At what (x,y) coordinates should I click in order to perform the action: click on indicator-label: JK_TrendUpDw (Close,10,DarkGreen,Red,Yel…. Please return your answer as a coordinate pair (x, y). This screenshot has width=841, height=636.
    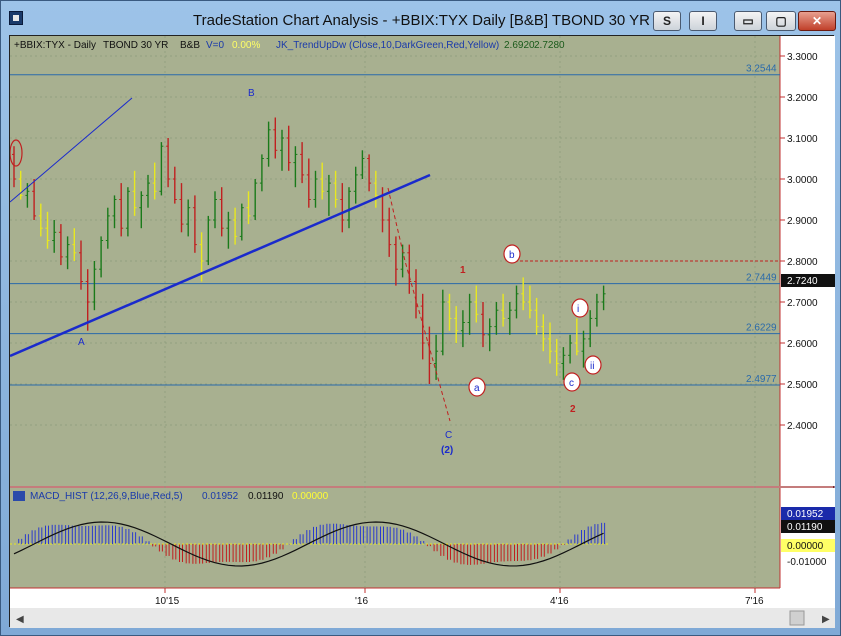
    Looking at the image, I should click on (387, 45).